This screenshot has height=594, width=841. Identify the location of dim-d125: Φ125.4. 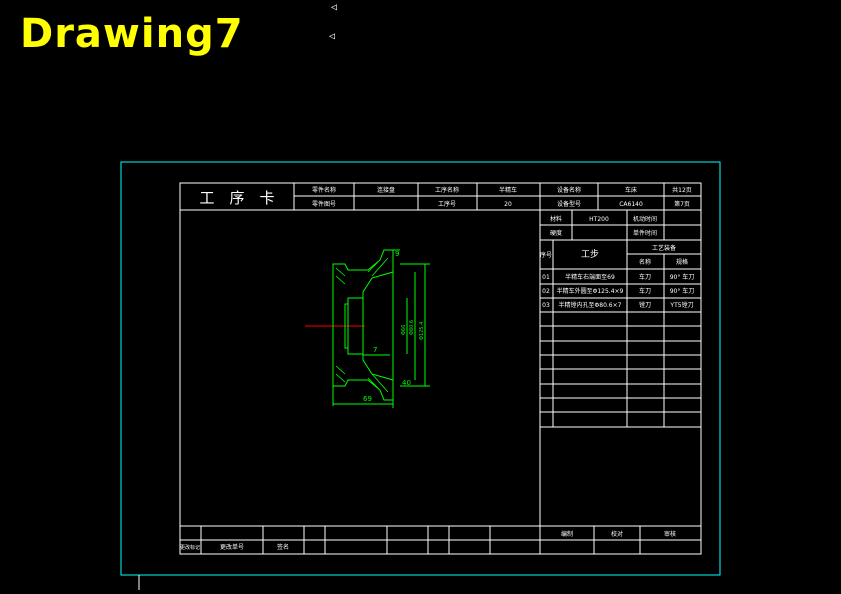
(422, 331).